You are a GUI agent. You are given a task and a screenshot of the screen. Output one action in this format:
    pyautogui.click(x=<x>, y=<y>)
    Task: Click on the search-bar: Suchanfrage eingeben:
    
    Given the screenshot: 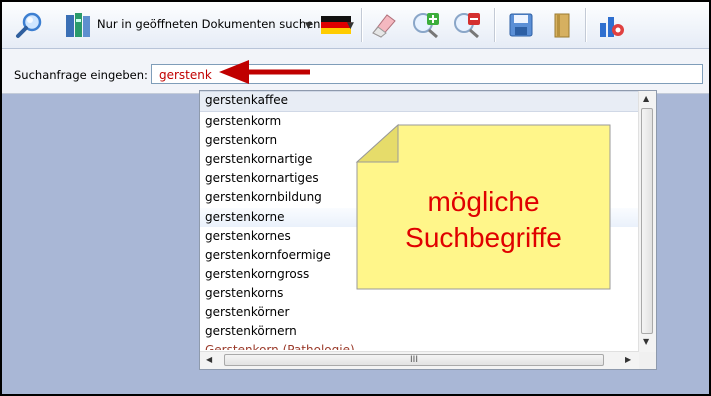 What is the action you would take?
    pyautogui.click(x=355, y=71)
    